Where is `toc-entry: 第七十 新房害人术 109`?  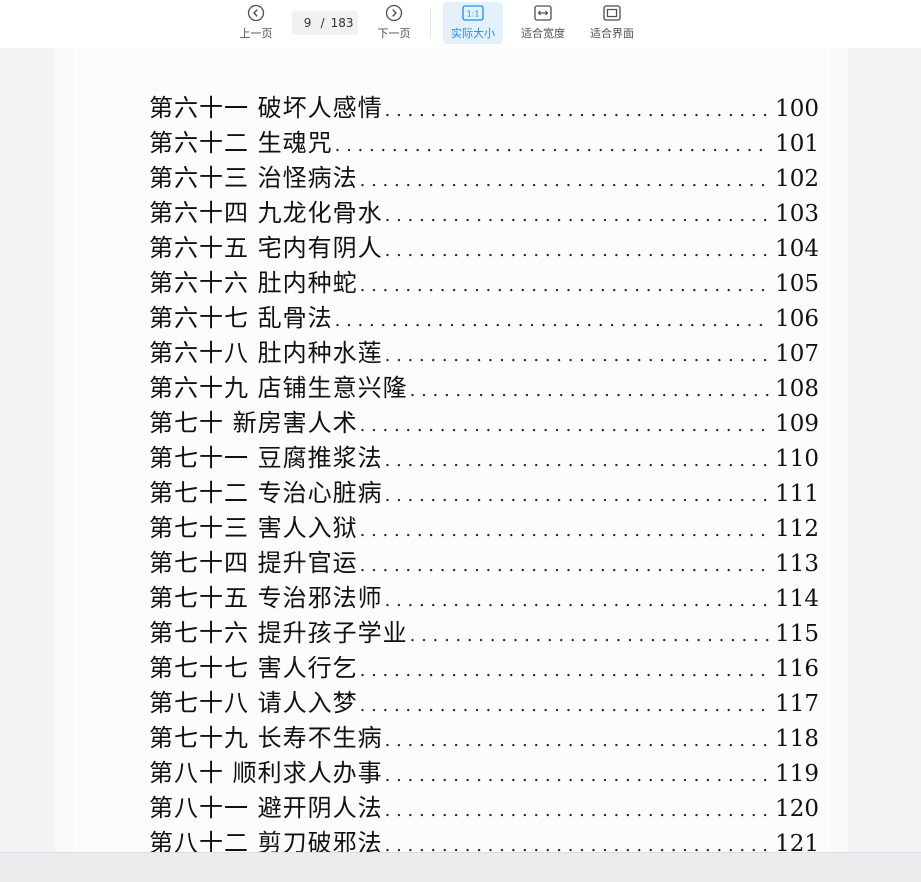
toc-entry: 第七十 新房害人术 109 is located at coordinates (484, 420).